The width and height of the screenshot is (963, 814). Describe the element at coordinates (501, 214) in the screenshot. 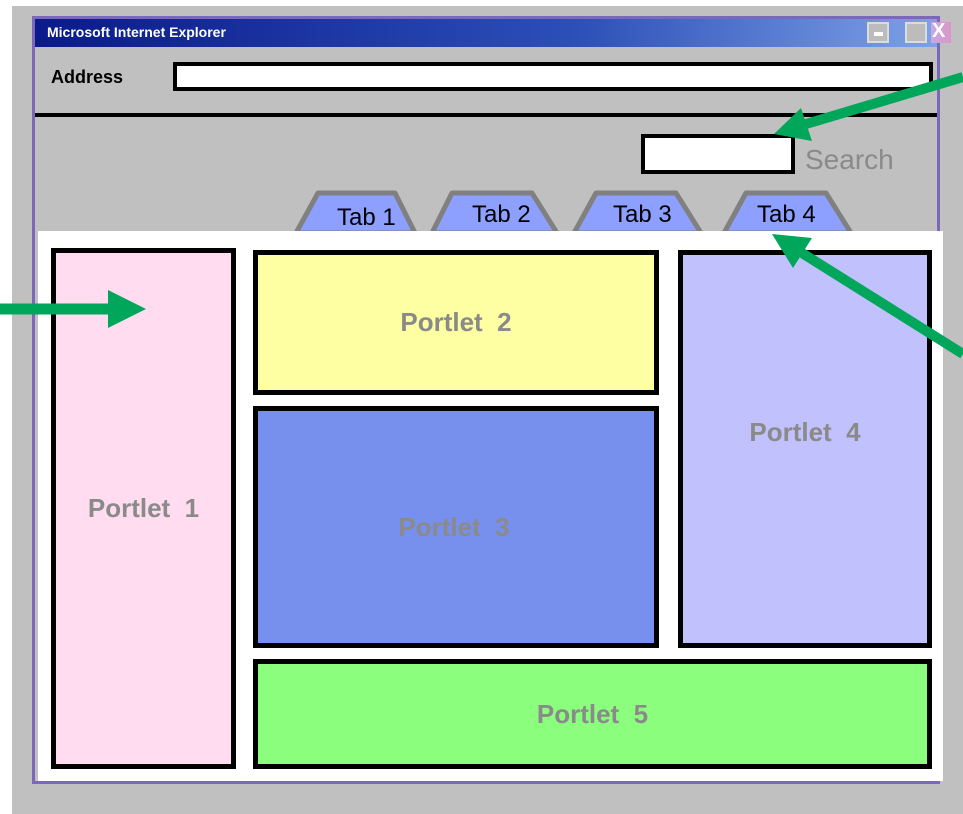

I see `tab-2-label: Tab 2` at that location.